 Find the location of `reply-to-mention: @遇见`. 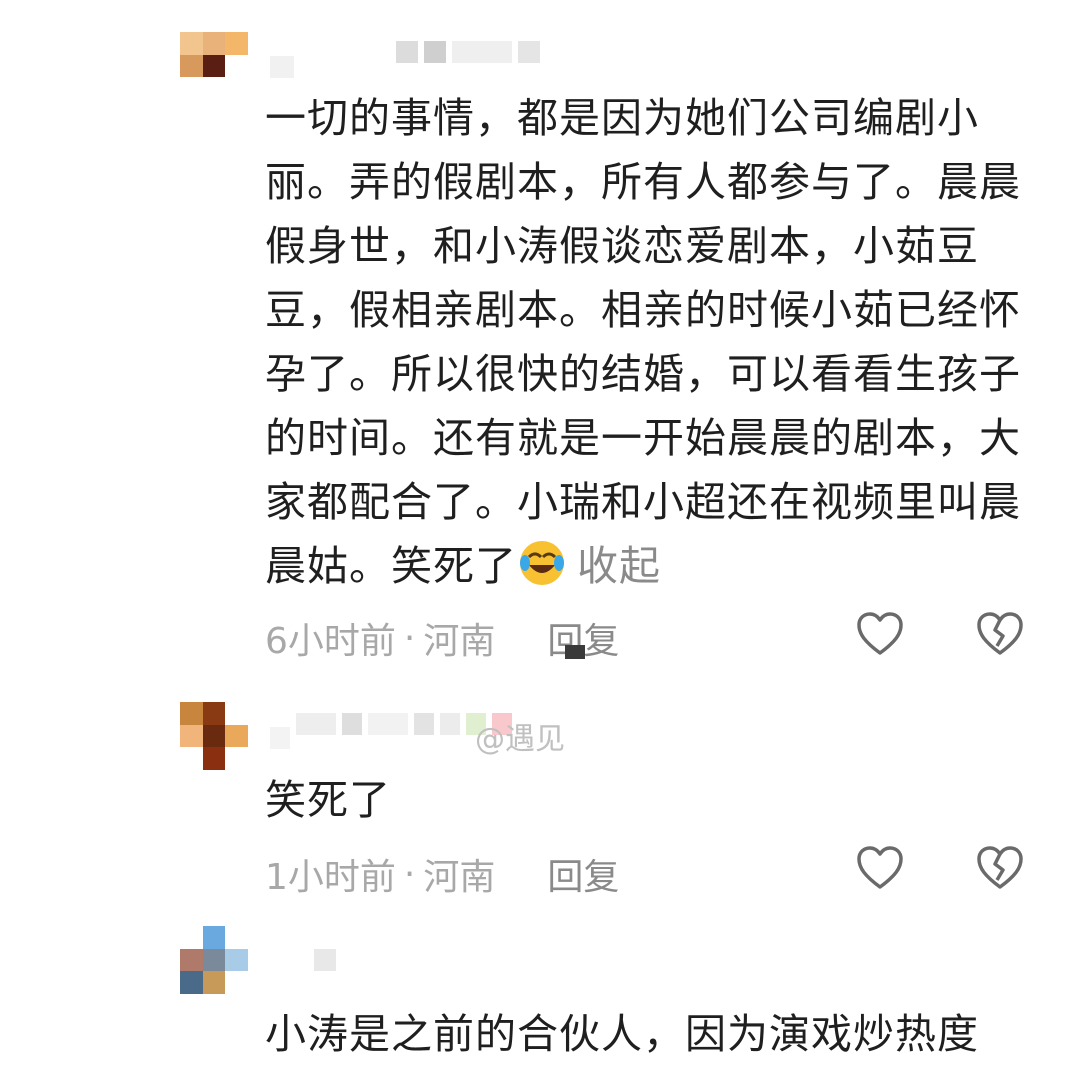

reply-to-mention: @遇见 is located at coordinates (520, 736).